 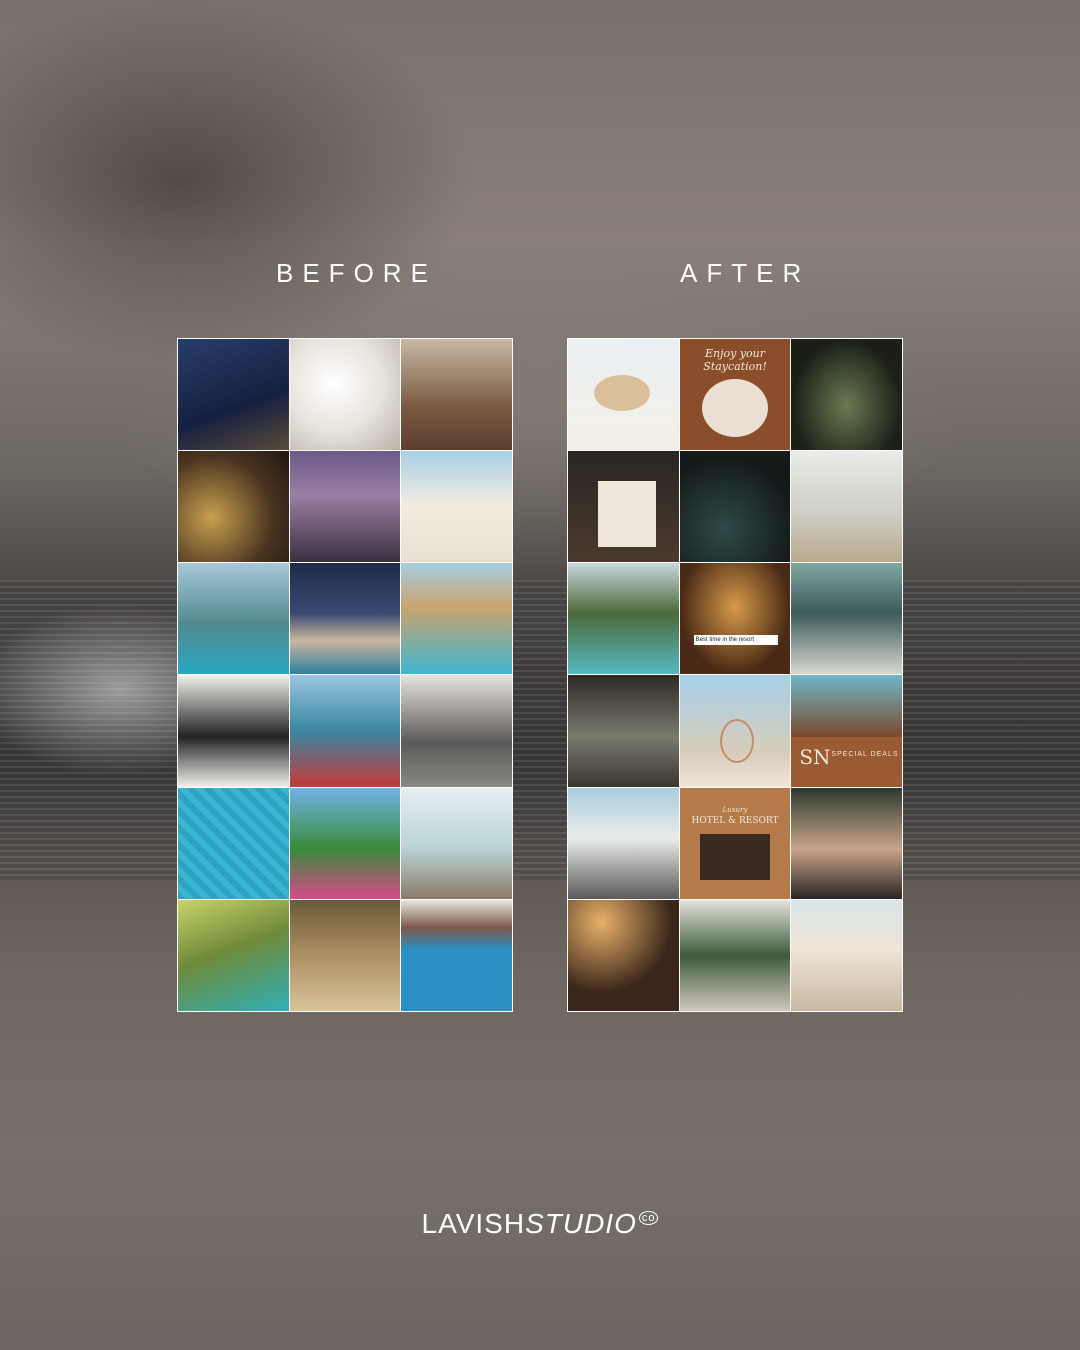 I want to click on hanging-chair-shape, so click(x=736, y=741).